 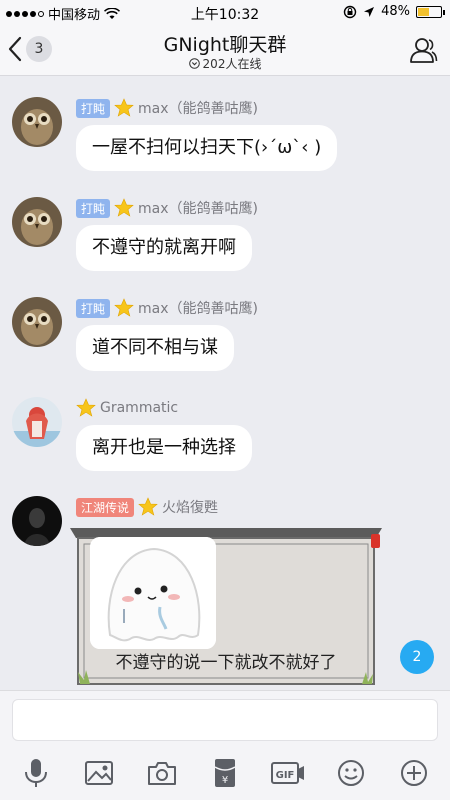 I want to click on people-icon, so click(x=424, y=50).